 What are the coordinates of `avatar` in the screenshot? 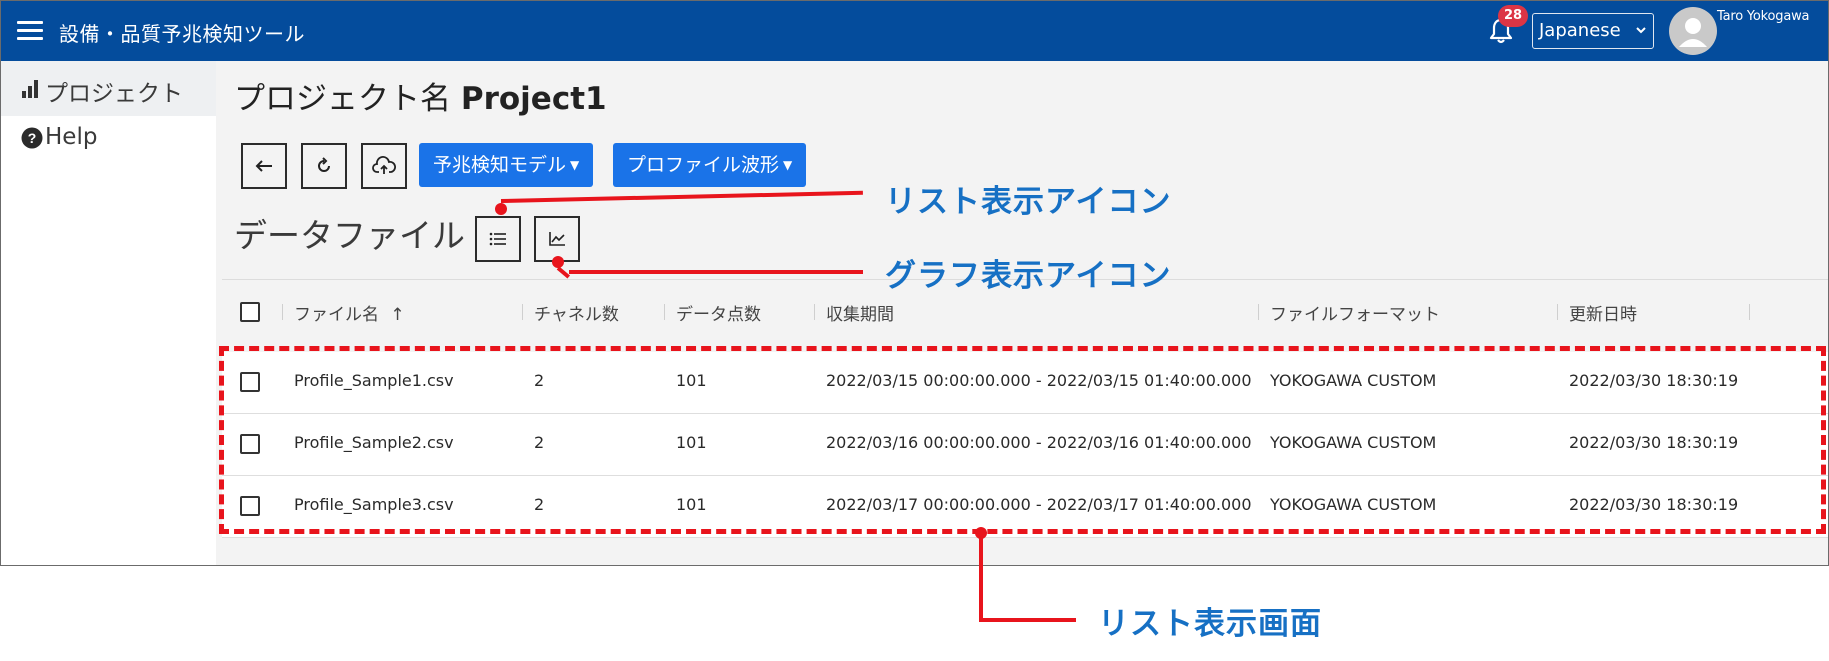 It's located at (1693, 31).